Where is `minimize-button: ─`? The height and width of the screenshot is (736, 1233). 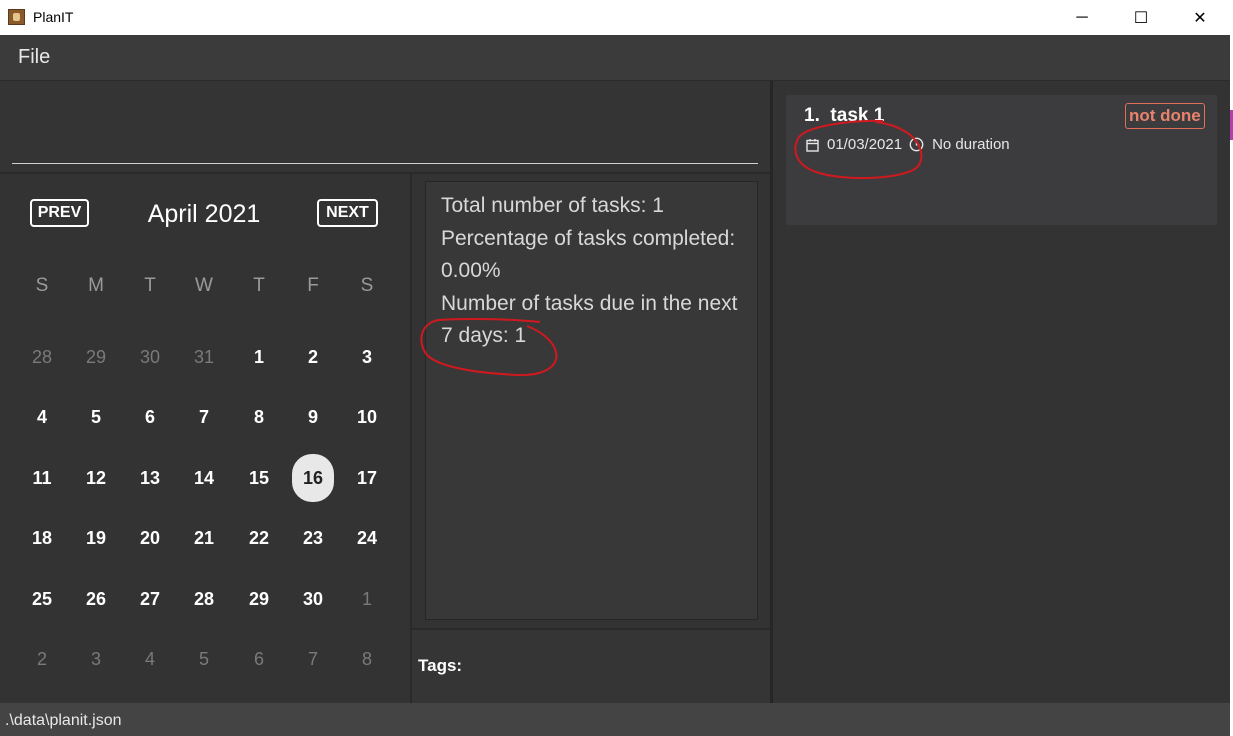
minimize-button: ─ is located at coordinates (1082, 17).